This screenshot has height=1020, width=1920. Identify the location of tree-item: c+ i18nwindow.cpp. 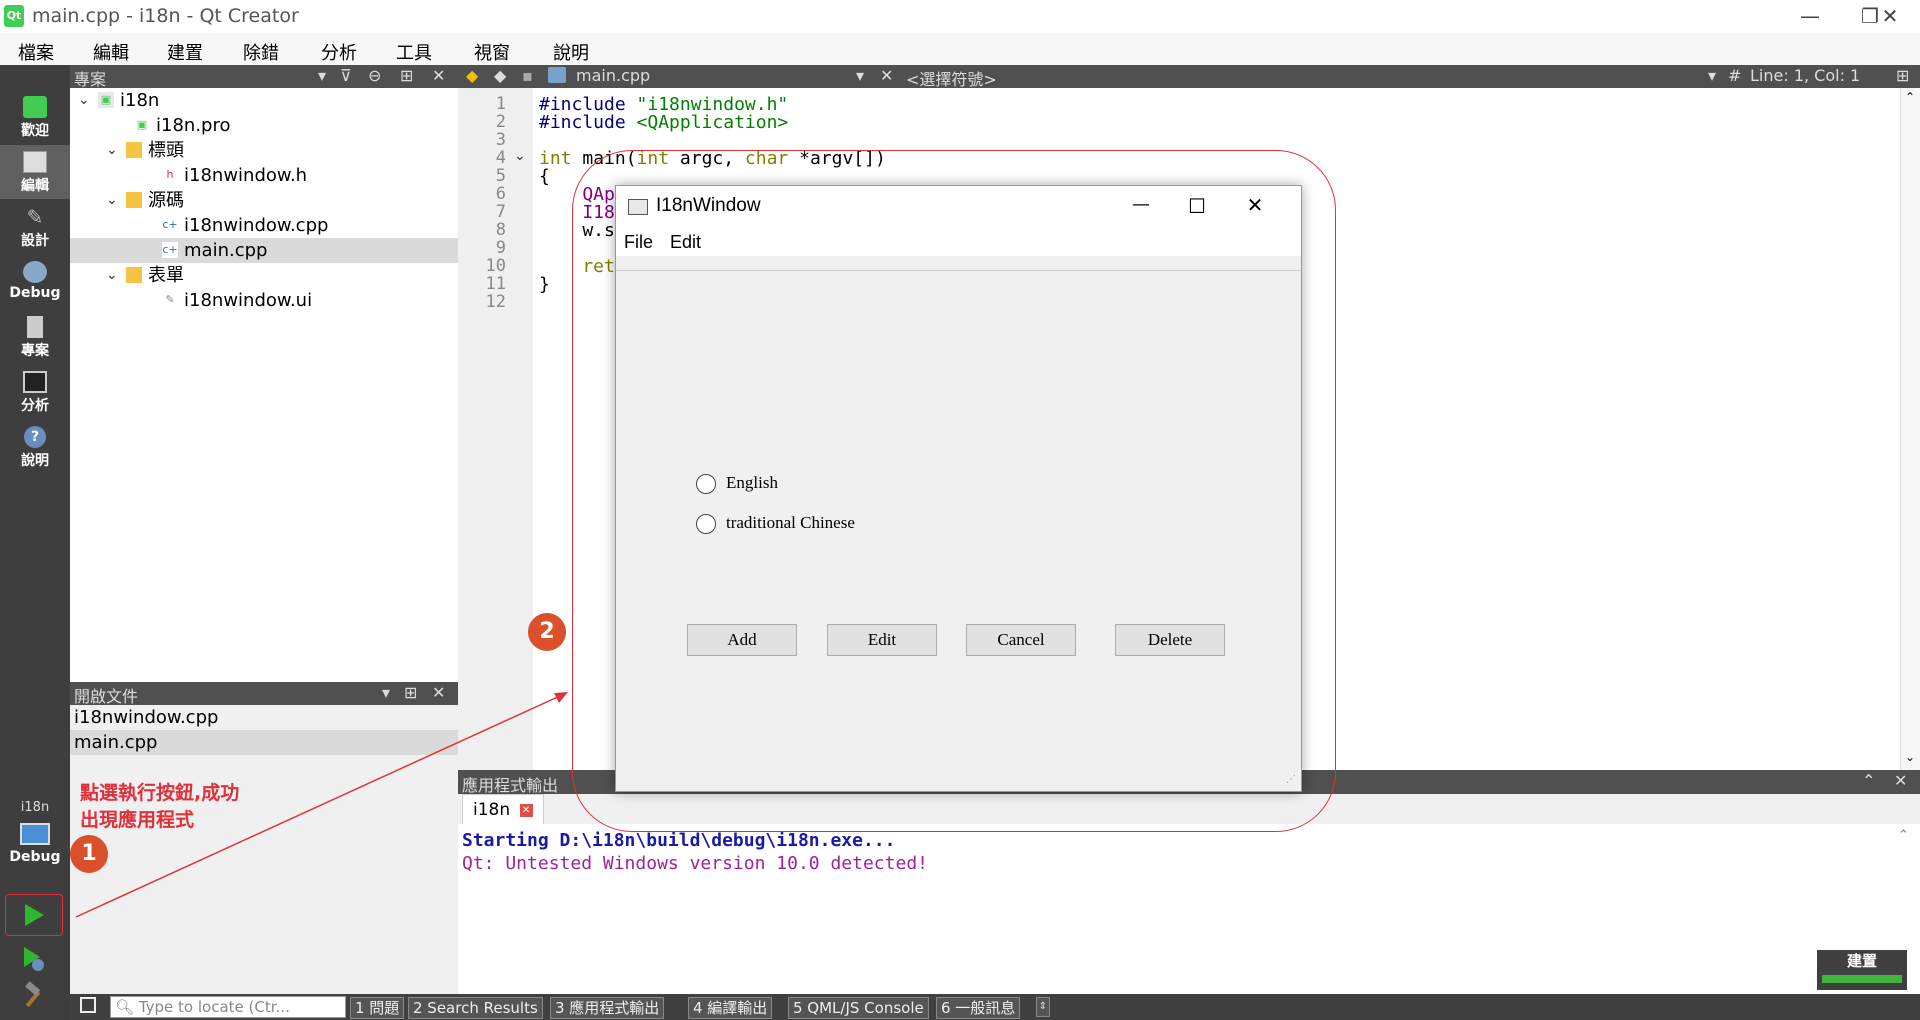
(264, 225).